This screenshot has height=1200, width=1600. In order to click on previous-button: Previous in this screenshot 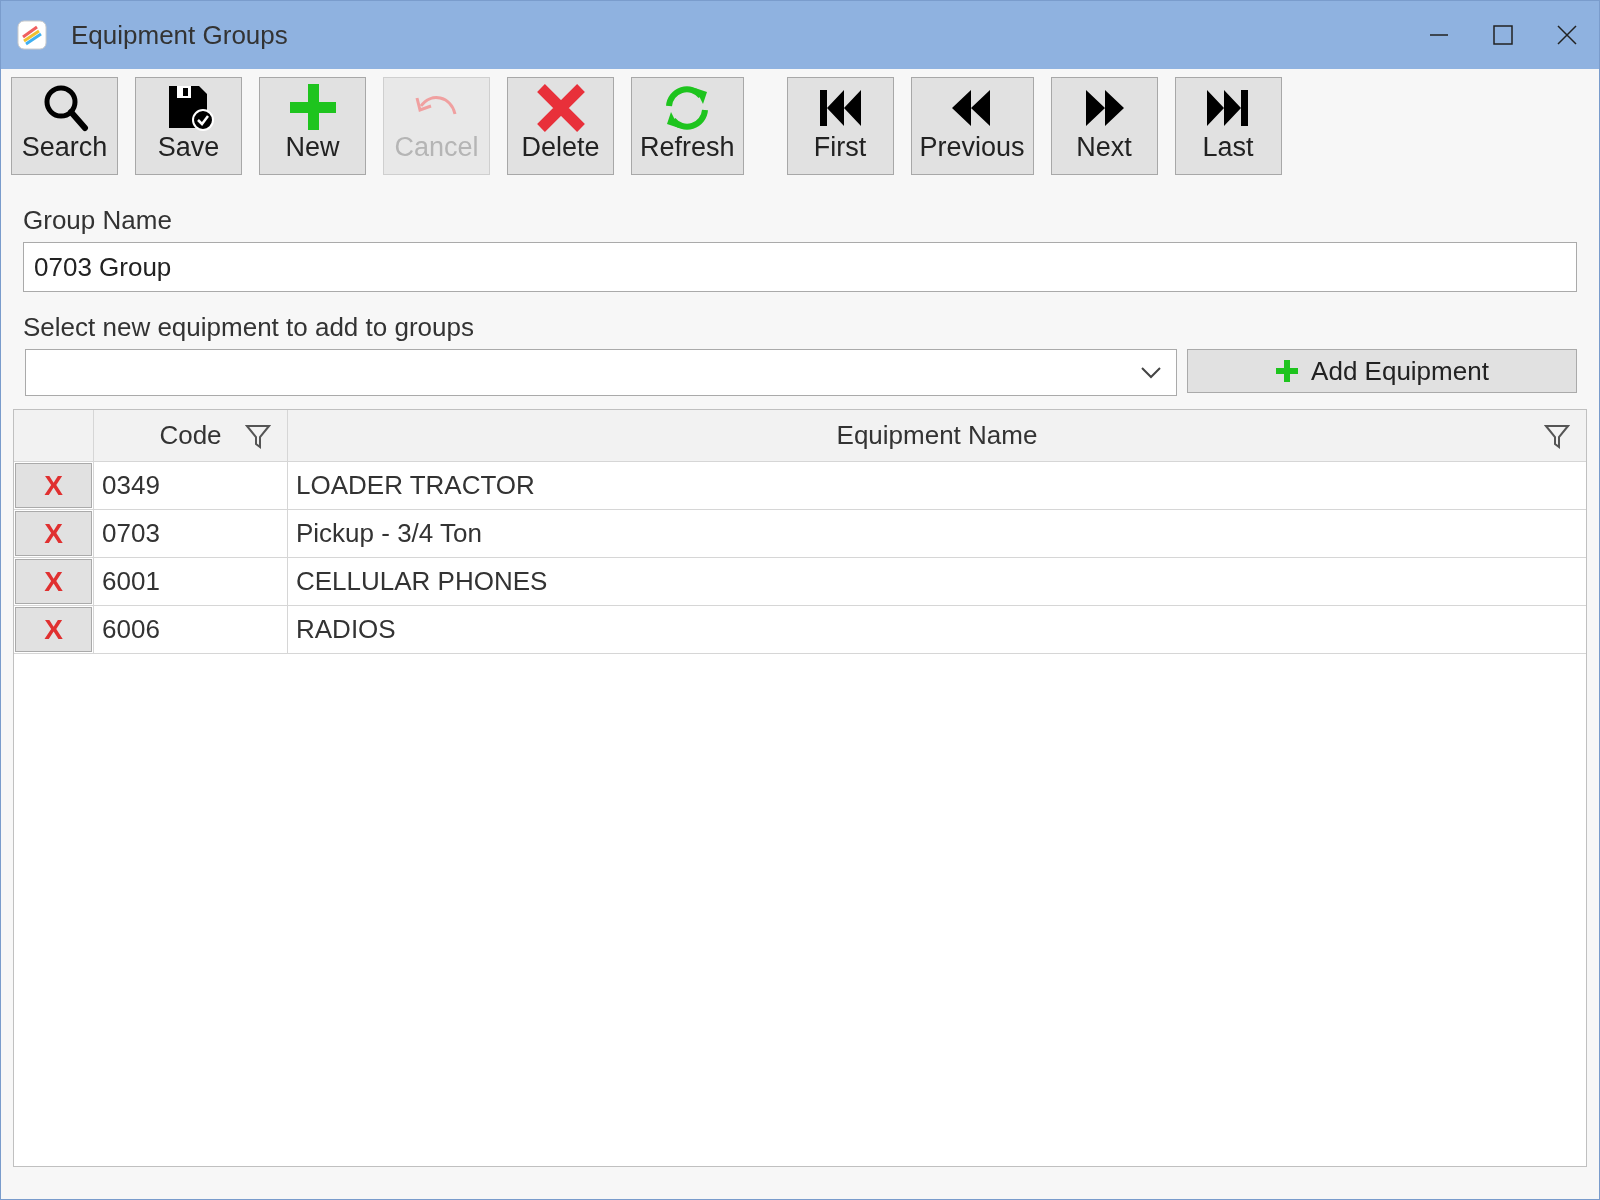, I will do `click(972, 126)`.